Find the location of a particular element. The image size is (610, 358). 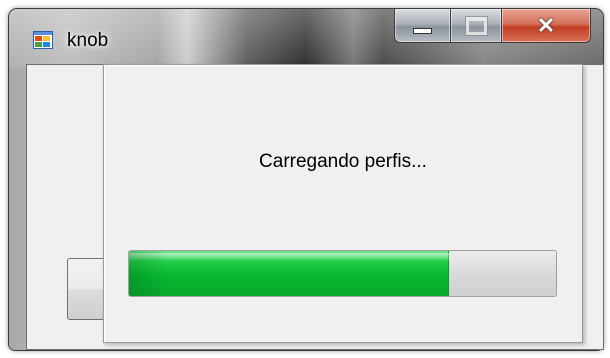

maximize-button is located at coordinates (476, 26).